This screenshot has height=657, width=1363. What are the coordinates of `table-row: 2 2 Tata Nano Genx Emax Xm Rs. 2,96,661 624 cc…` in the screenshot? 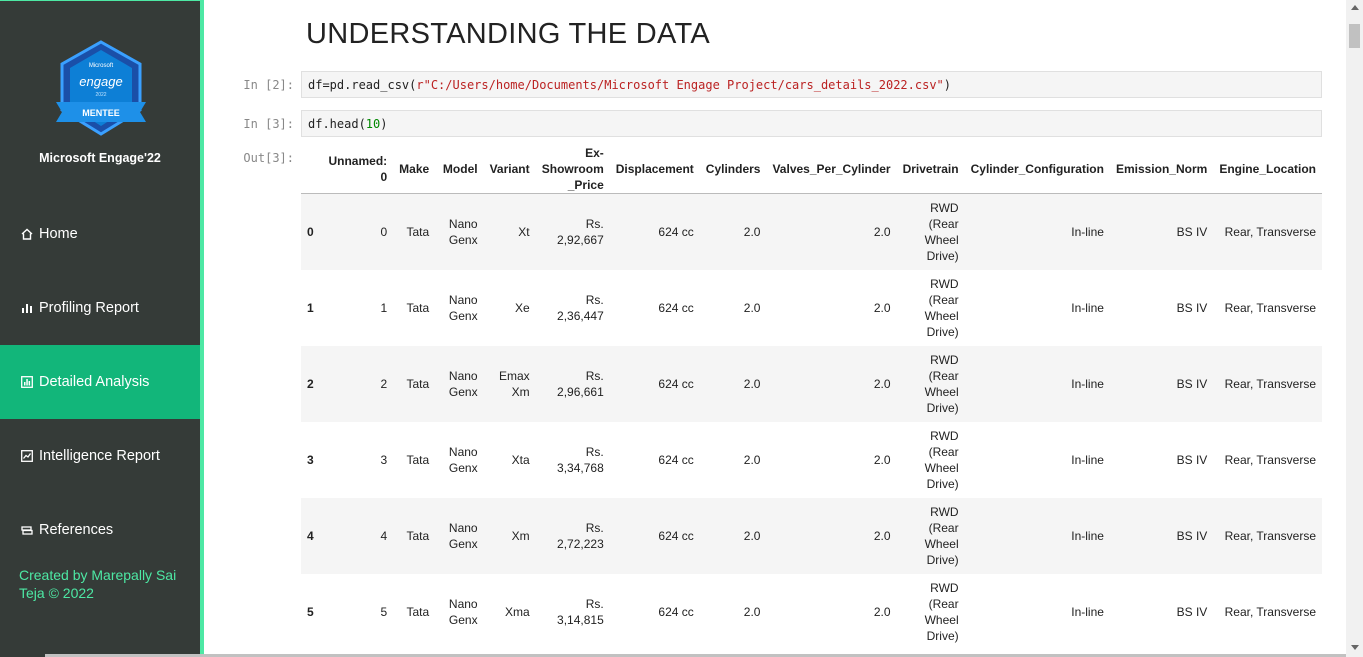 It's located at (811, 384).